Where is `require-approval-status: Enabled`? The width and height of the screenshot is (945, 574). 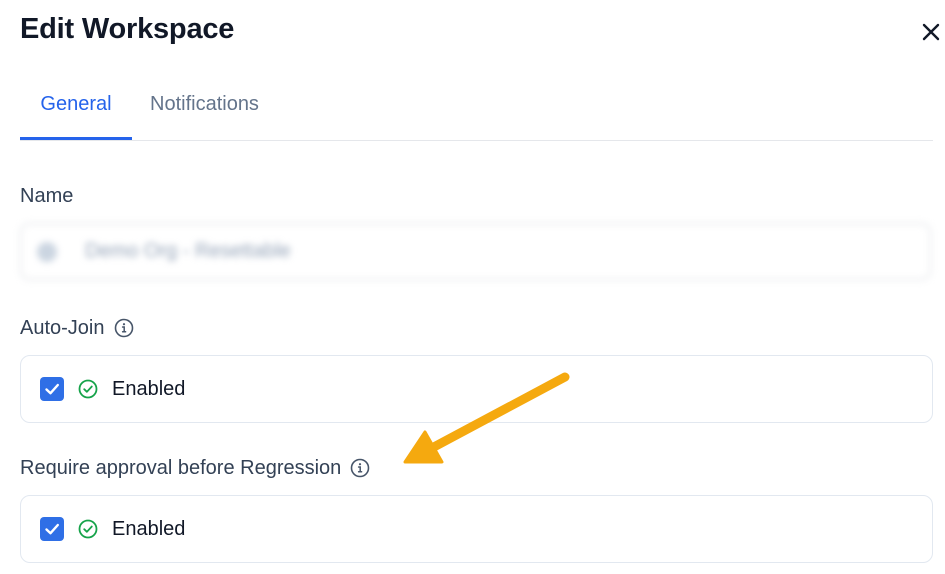 require-approval-status: Enabled is located at coordinates (149, 528).